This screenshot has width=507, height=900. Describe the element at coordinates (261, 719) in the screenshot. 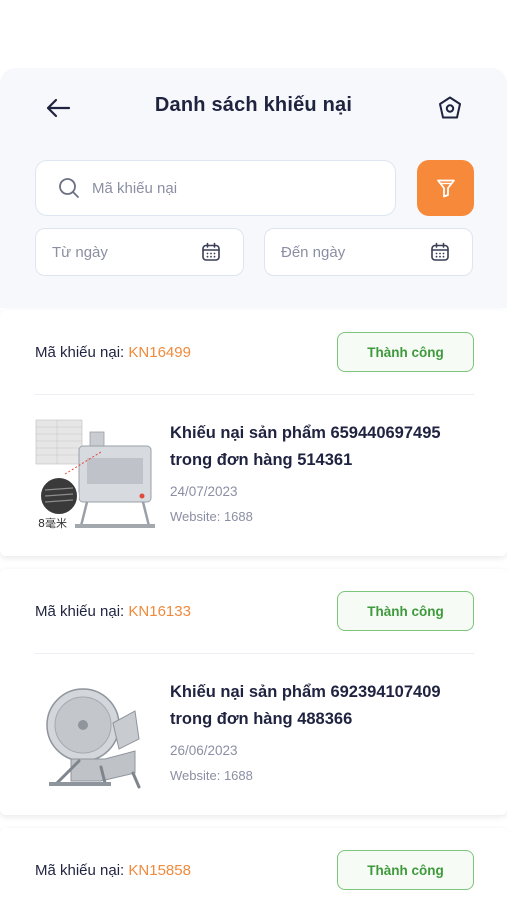

I see `complaint-title-line2: trong đơn hàng 488366` at that location.